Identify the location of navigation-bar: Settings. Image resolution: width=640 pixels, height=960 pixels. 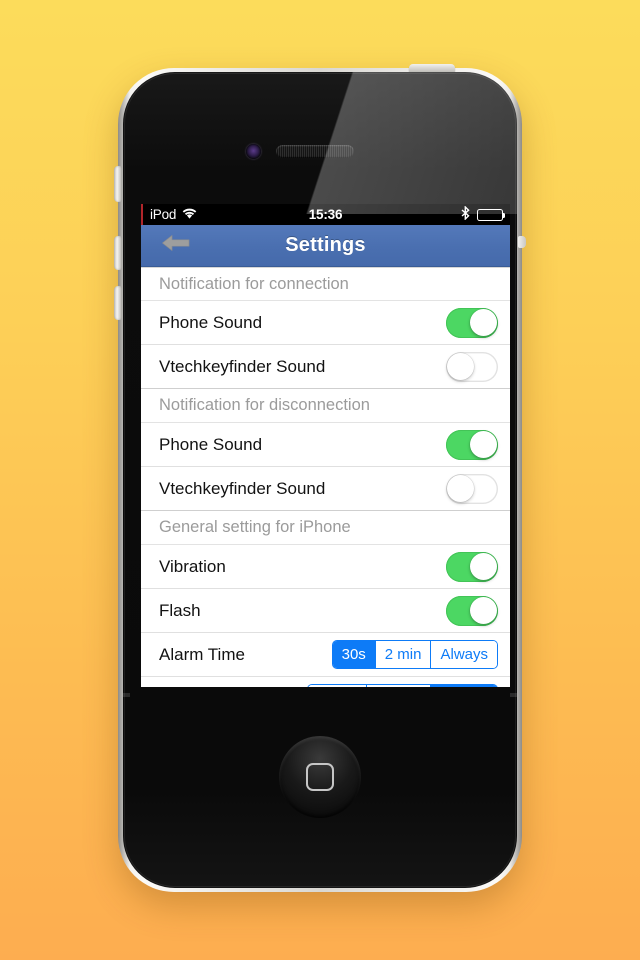
(325, 246).